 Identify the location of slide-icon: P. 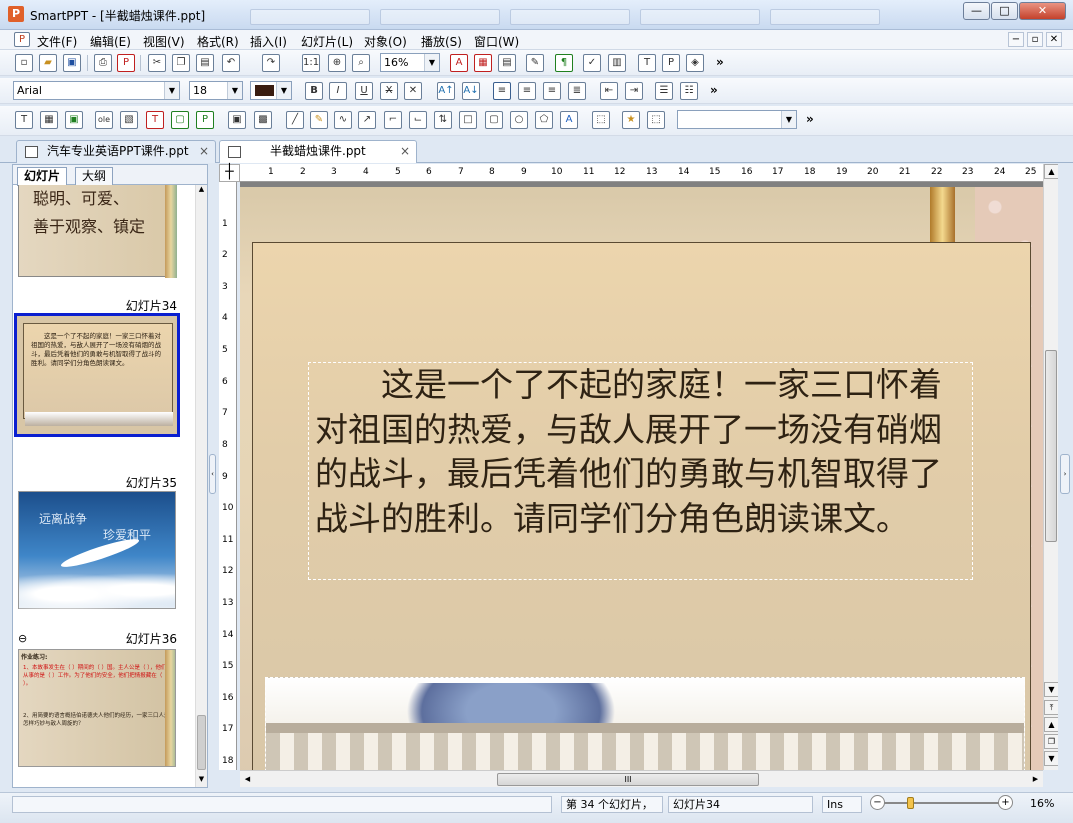
(671, 63).